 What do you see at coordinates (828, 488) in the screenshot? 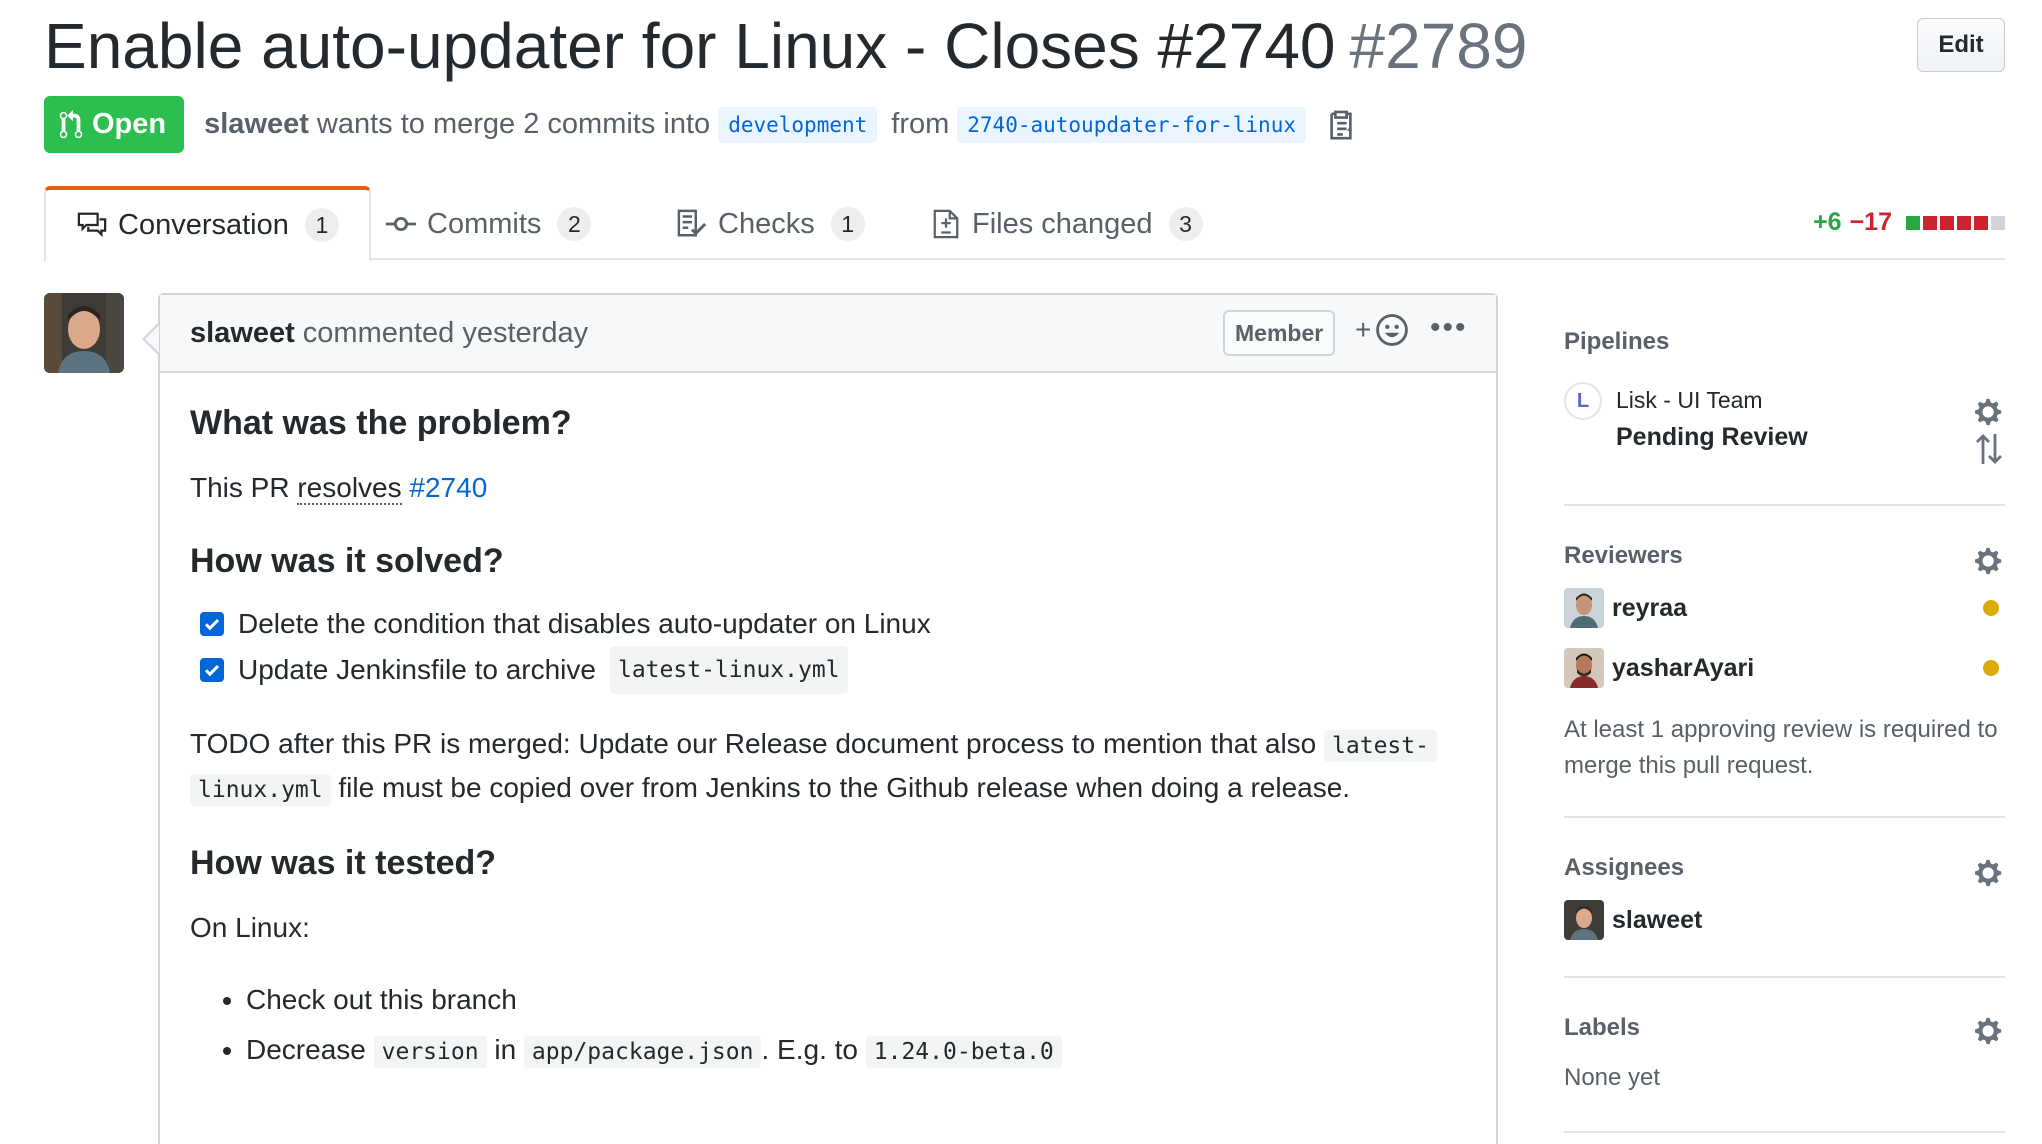
I see `resolves-paragraph: This PR resolves #2740` at bounding box center [828, 488].